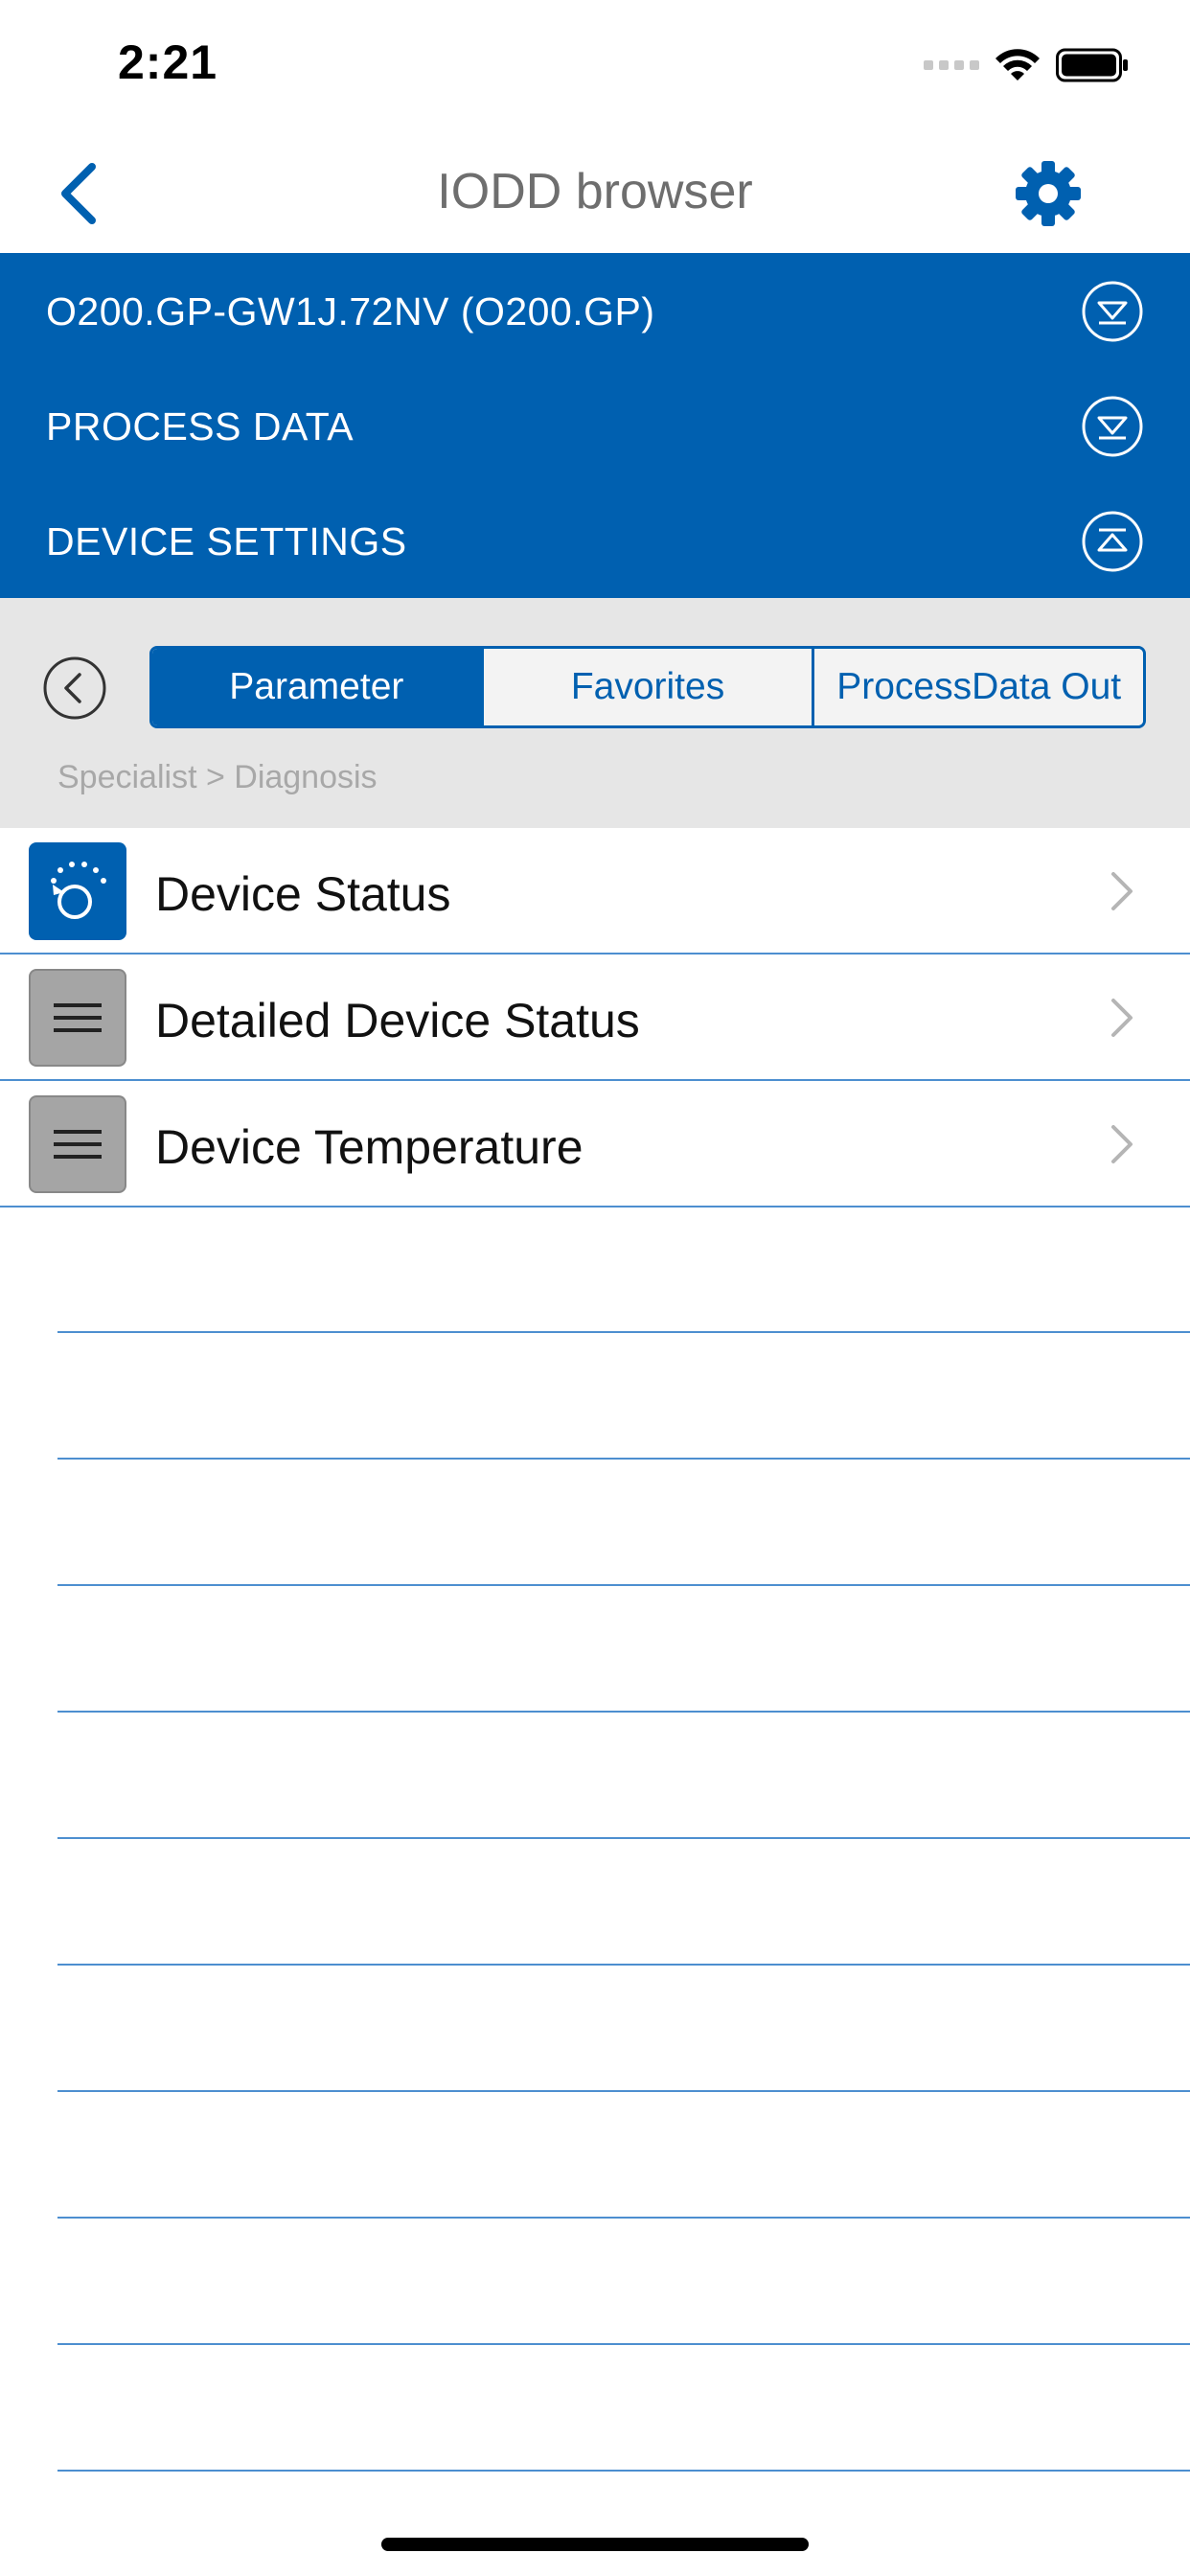  I want to click on tab-favorites: Favorites, so click(646, 687).